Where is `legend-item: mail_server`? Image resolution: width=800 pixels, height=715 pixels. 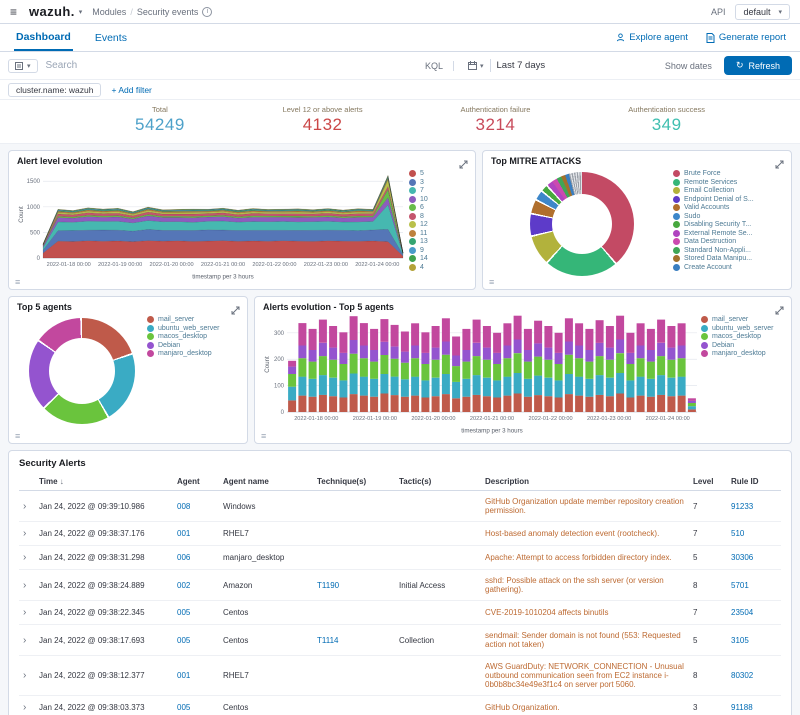 legend-item: mail_server is located at coordinates (193, 319).